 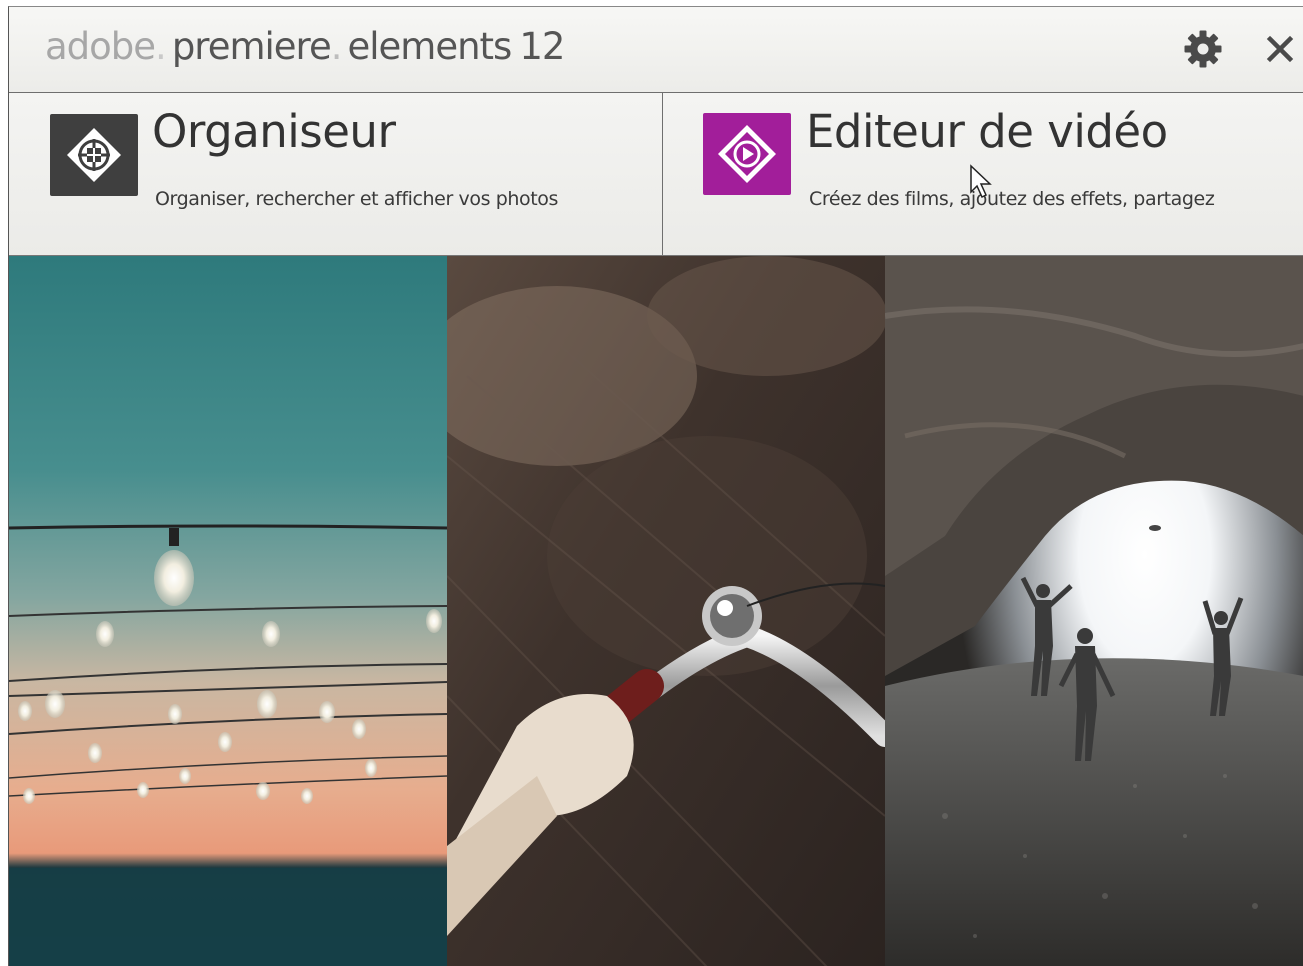 I want to click on settings-button, so click(x=1203, y=49).